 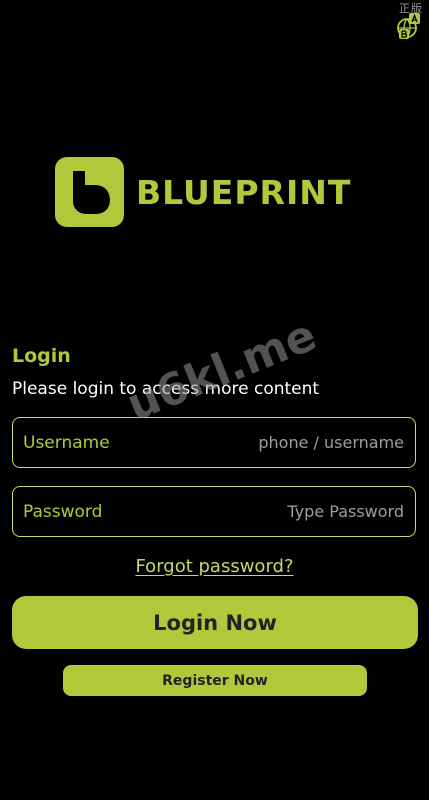 What do you see at coordinates (89, 192) in the screenshot?
I see `blueprint-logo-icon` at bounding box center [89, 192].